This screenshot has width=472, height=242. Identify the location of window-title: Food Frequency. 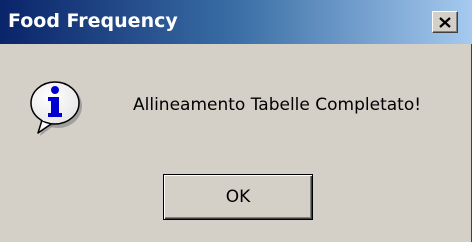
(93, 21).